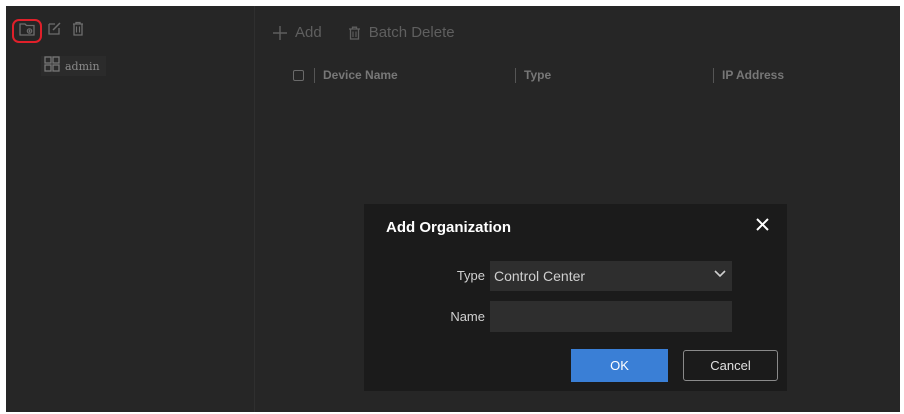 This screenshot has width=904, height=414. What do you see at coordinates (448, 227) in the screenshot?
I see `dialog-title: Add Organization` at bounding box center [448, 227].